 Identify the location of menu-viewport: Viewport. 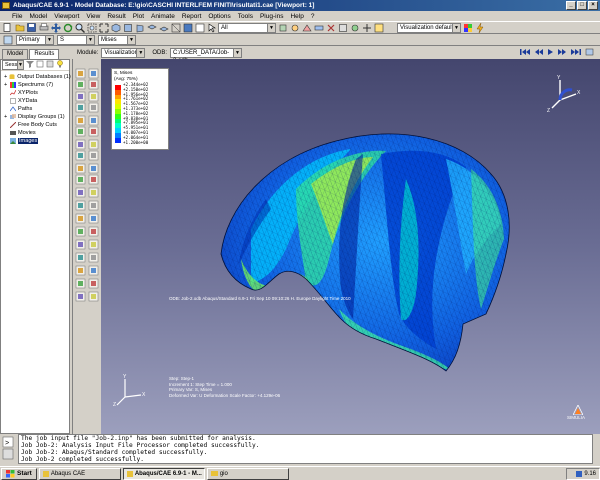
(66, 16).